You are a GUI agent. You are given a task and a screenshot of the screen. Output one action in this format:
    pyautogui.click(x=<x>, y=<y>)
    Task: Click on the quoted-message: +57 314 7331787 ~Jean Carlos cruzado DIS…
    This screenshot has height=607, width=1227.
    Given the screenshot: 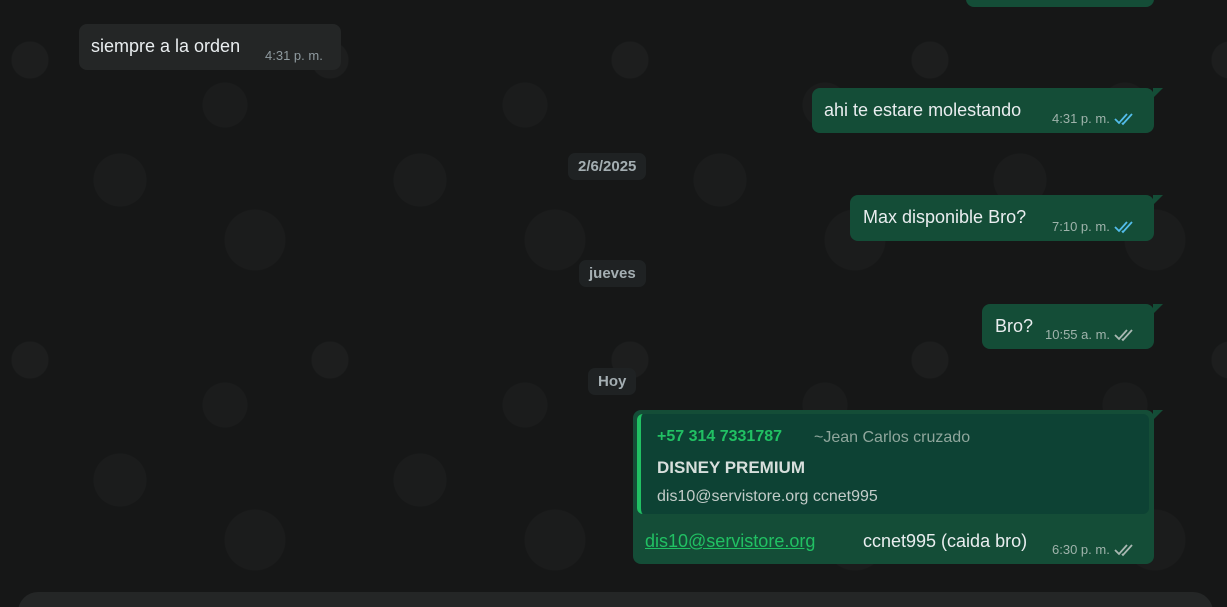 What is the action you would take?
    pyautogui.click(x=893, y=464)
    